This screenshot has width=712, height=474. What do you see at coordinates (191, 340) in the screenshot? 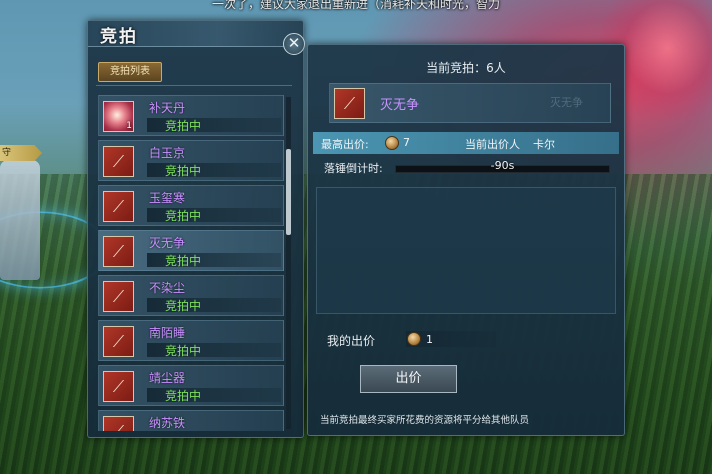
I see `list-item: ⟋ 南陌睡 竞拍中` at bounding box center [191, 340].